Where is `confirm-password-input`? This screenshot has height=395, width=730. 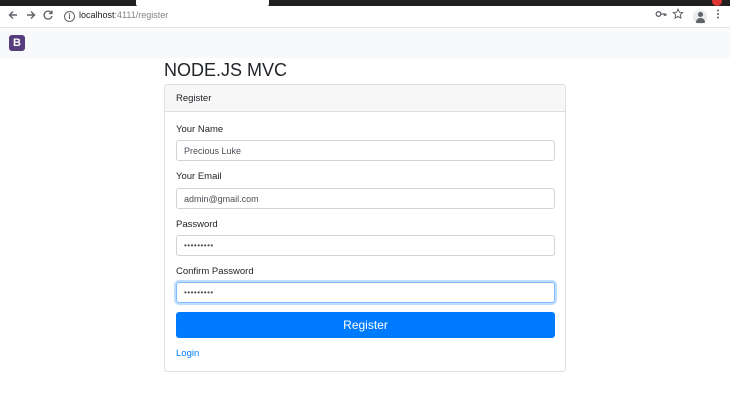 confirm-password-input is located at coordinates (365, 292).